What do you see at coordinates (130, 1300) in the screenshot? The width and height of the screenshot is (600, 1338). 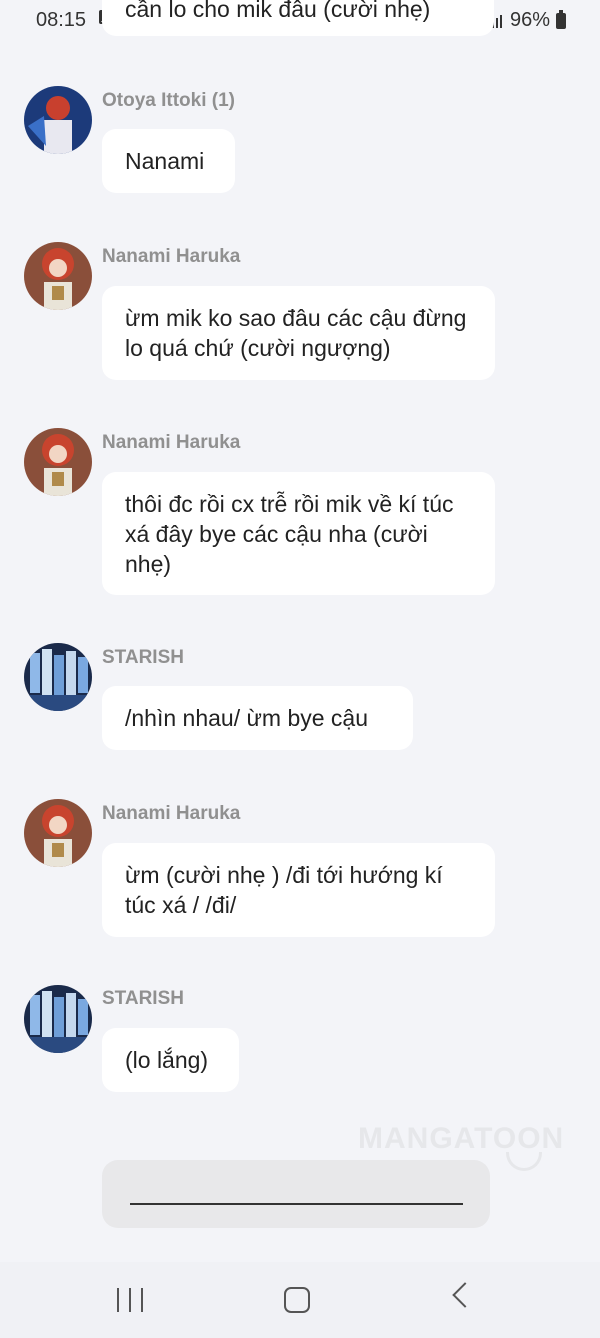 I see `recent-apps-icon` at bounding box center [130, 1300].